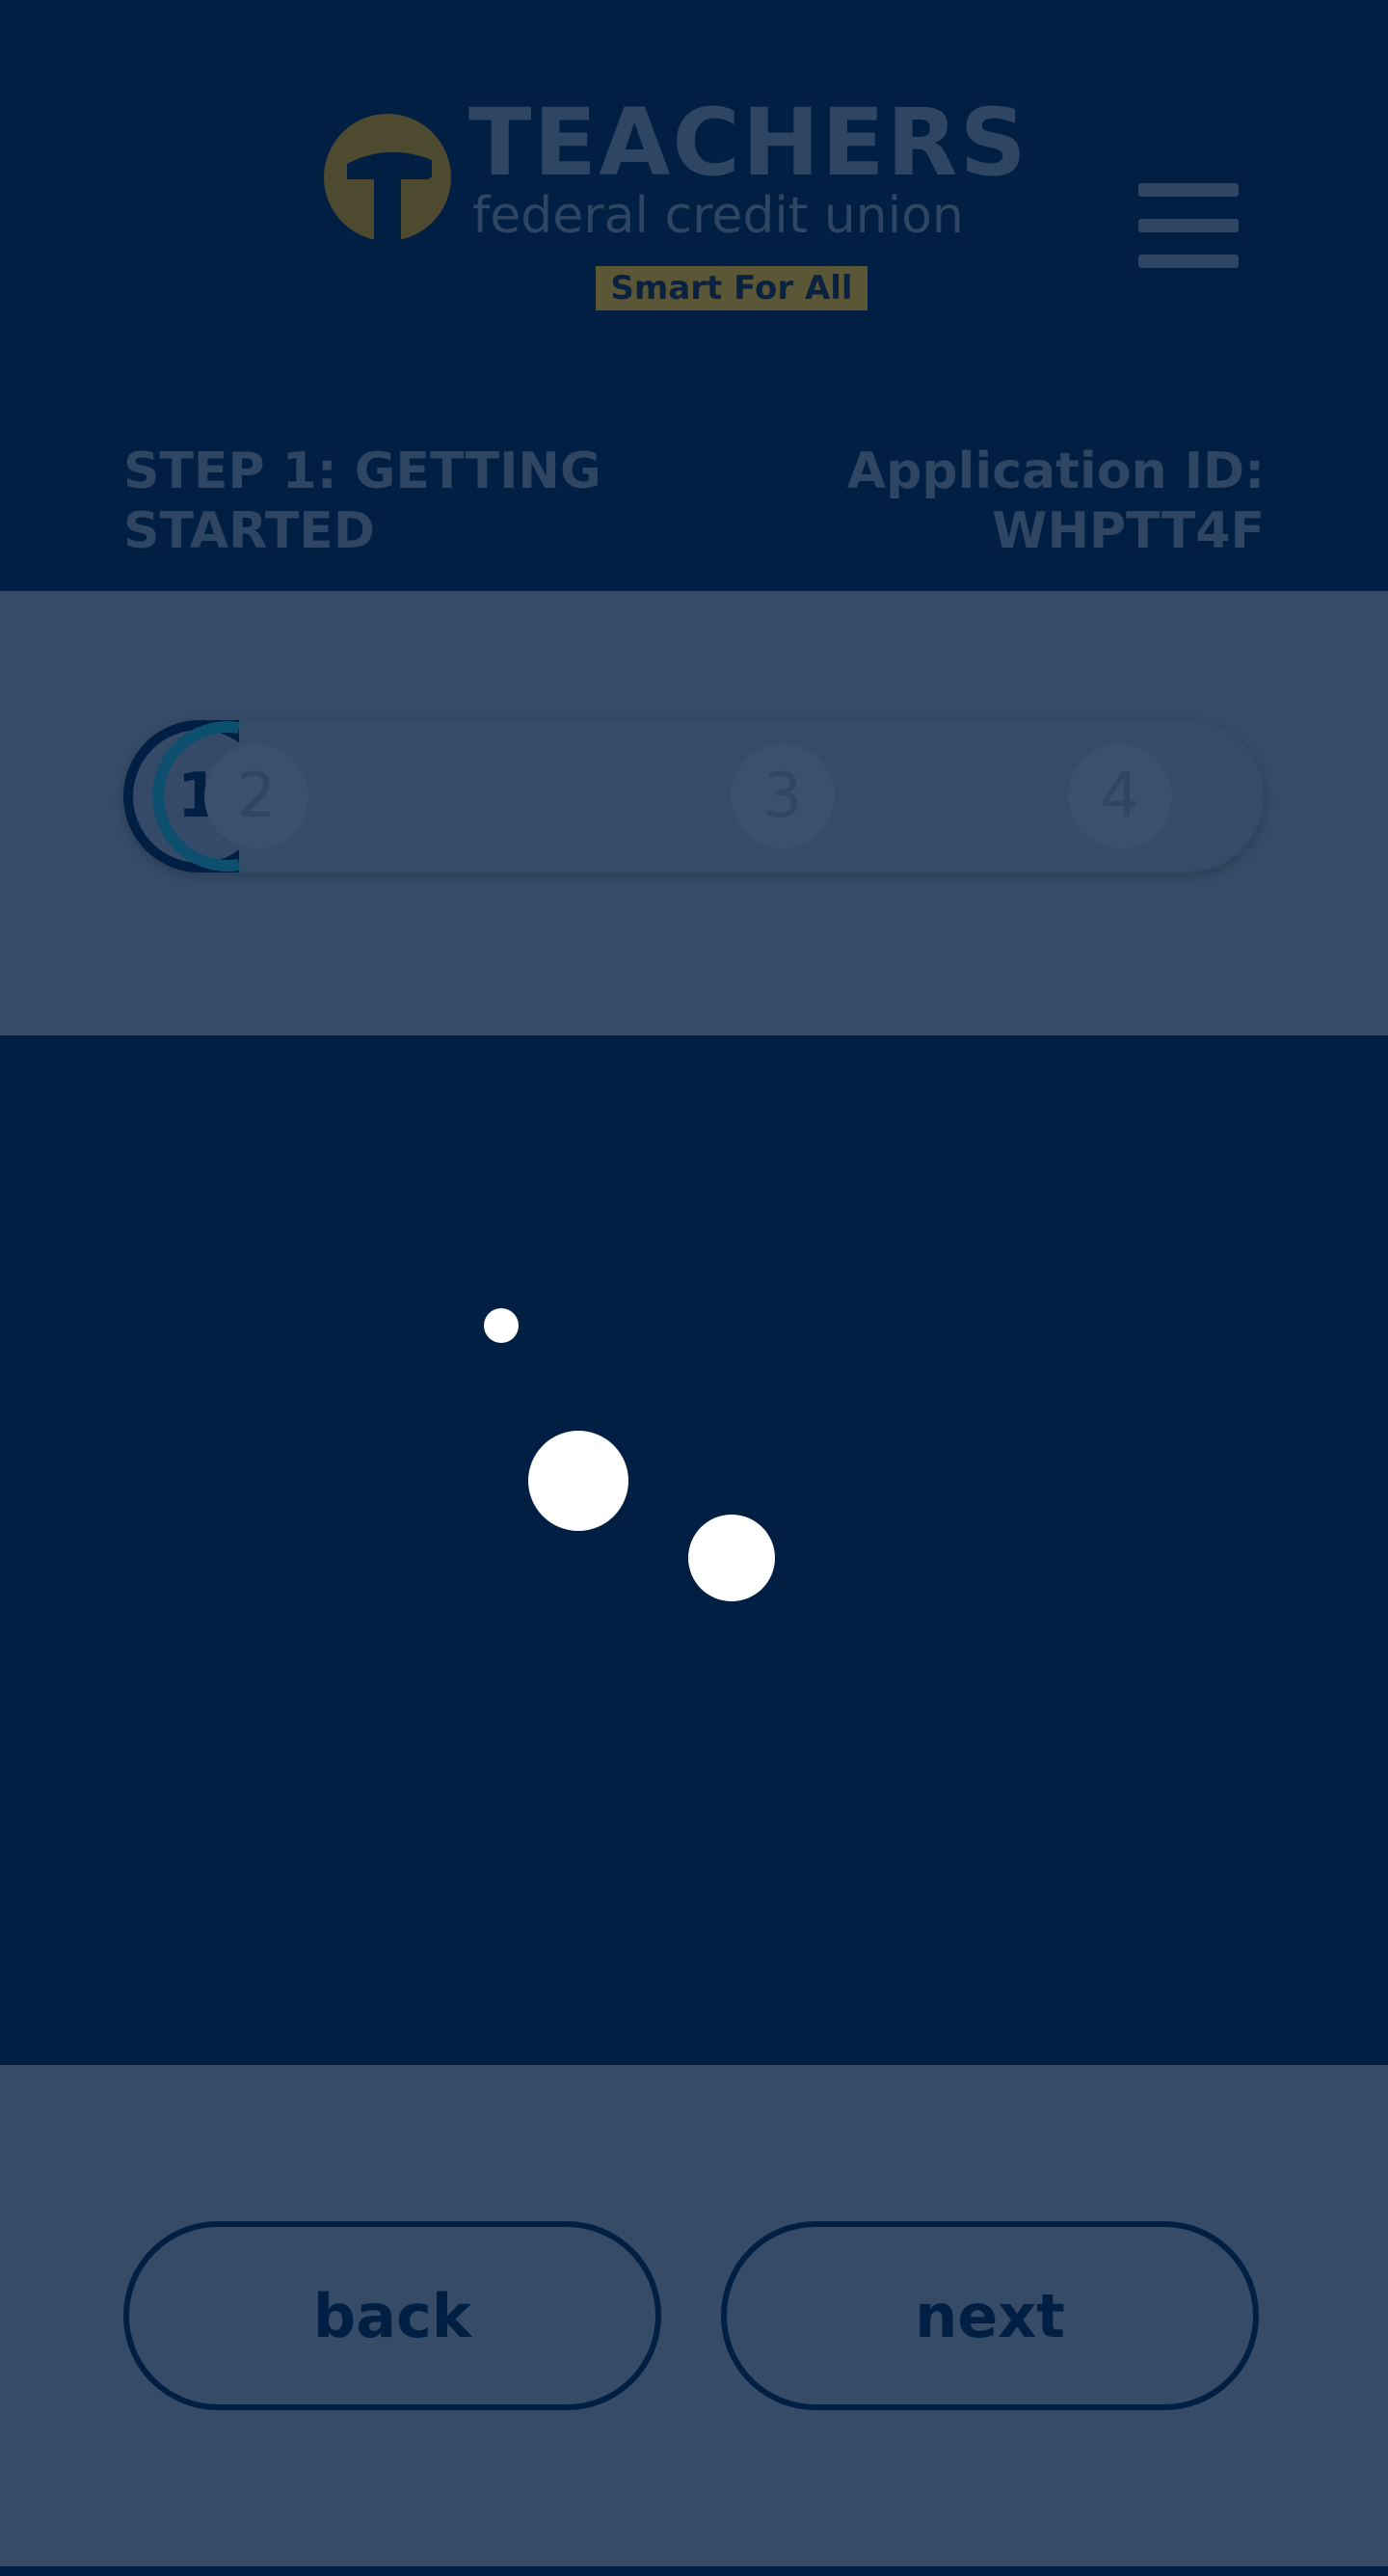  Describe the element at coordinates (990, 2316) in the screenshot. I see `next-button: next` at that location.